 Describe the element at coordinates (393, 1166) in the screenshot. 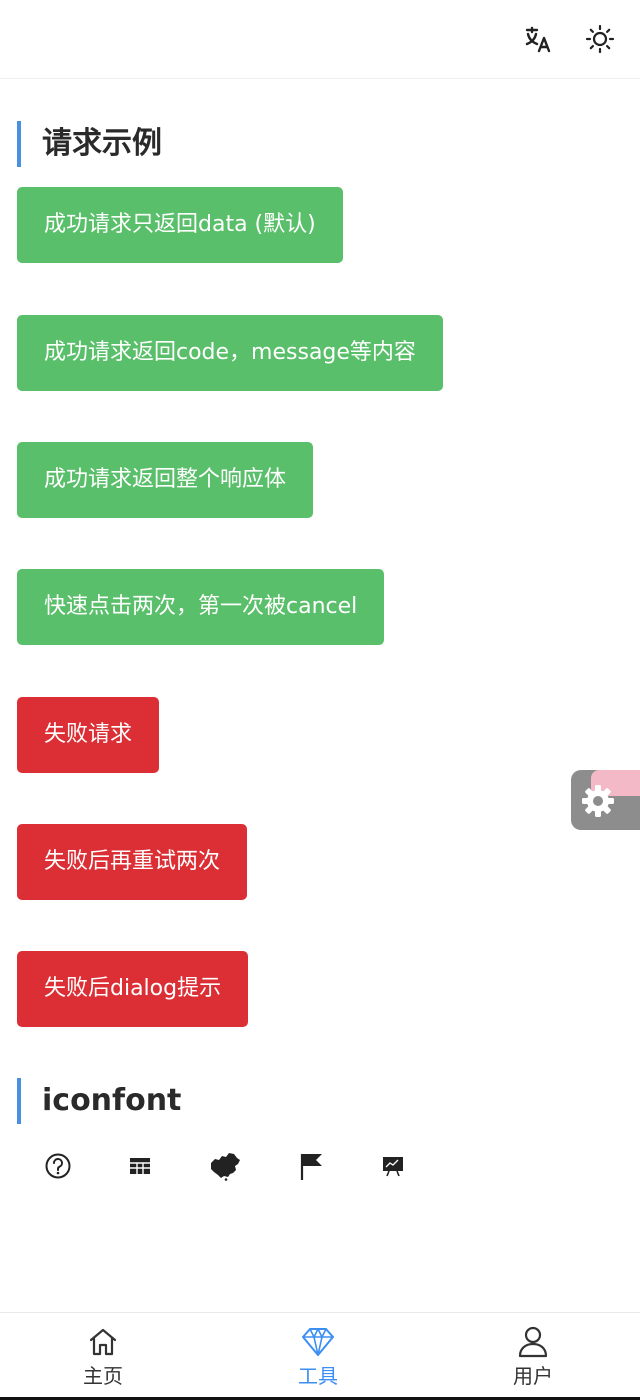

I see `presentation-chart-icon` at that location.